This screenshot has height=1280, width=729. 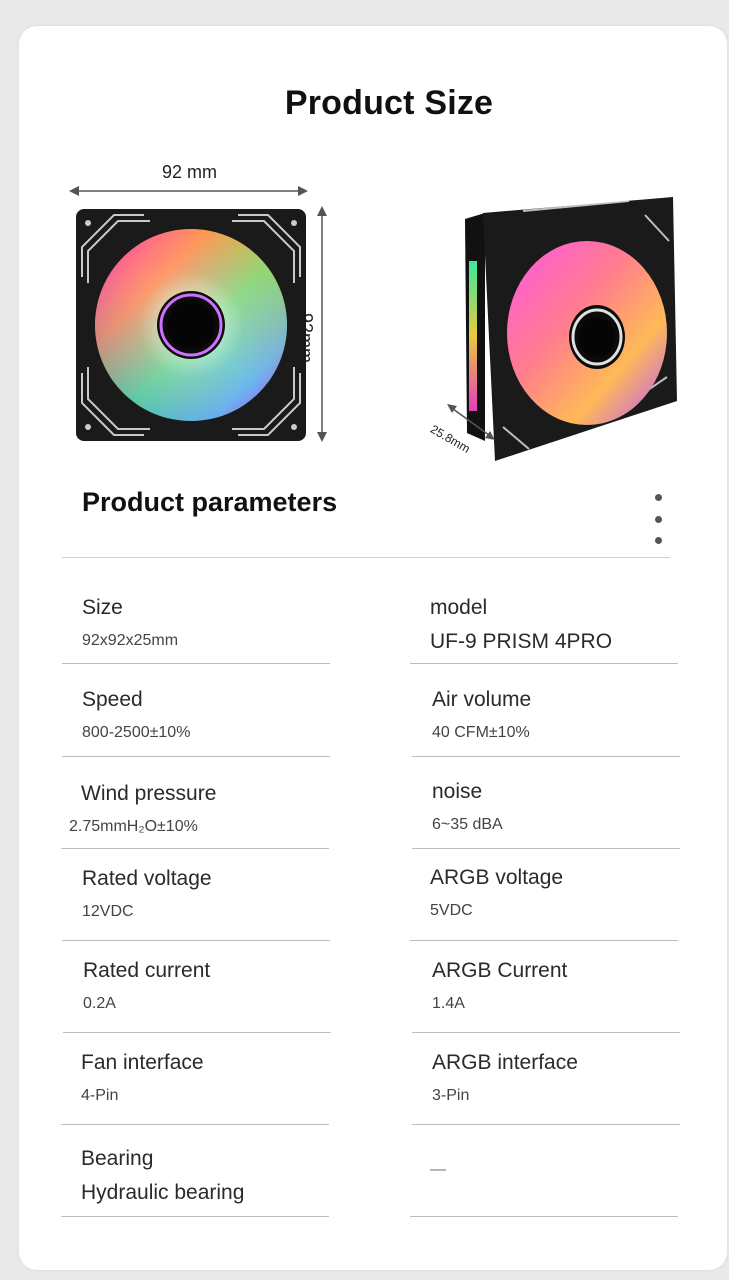 I want to click on param-bearing: Bearing Hydraulic bearing, so click(x=205, y=1182).